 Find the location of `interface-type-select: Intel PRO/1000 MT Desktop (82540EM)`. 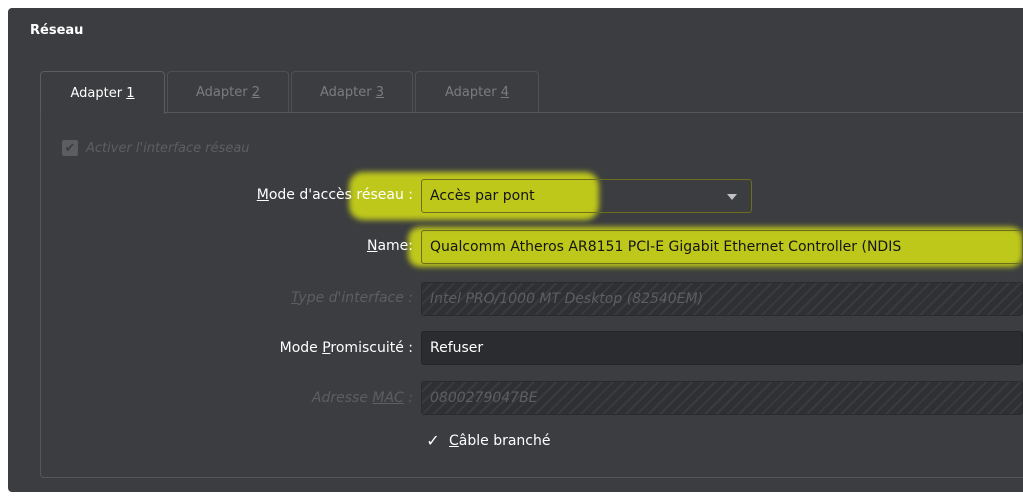

interface-type-select: Intel PRO/1000 MT Desktop (82540EM) is located at coordinates (722, 299).